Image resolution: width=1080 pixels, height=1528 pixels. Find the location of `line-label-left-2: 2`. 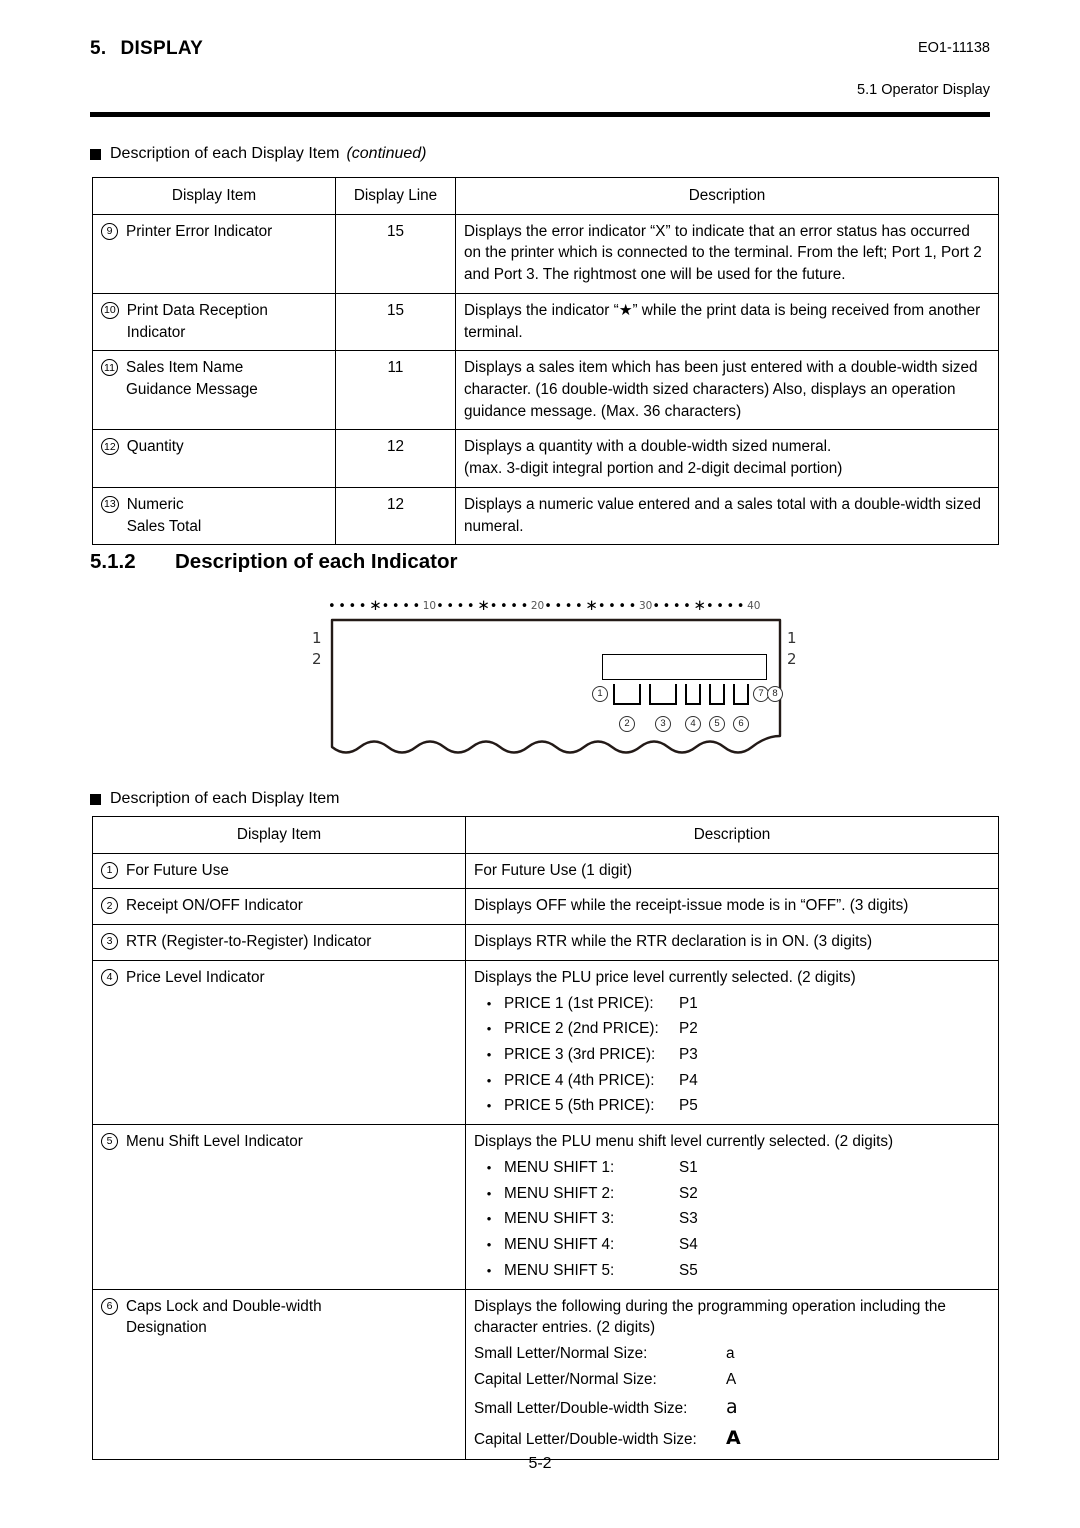

line-label-left-2: 2 is located at coordinates (317, 659).